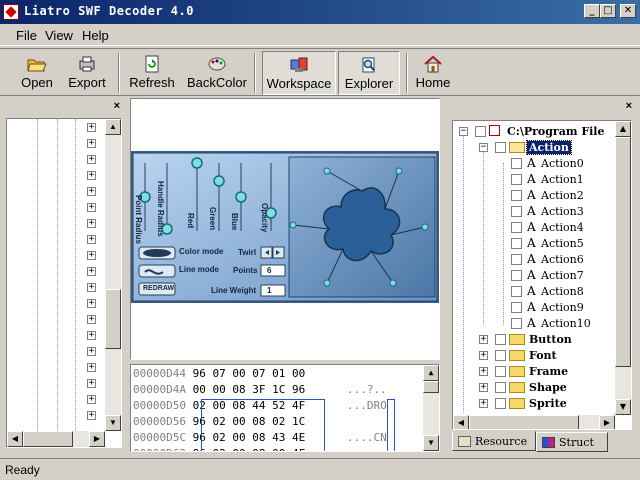 The height and width of the screenshot is (480, 640). What do you see at coordinates (64, 283) in the screenshot?
I see `left-tree: + + + + + + + + + + + + + + + + + + + ▲ ▼ ◀ ▶` at bounding box center [64, 283].